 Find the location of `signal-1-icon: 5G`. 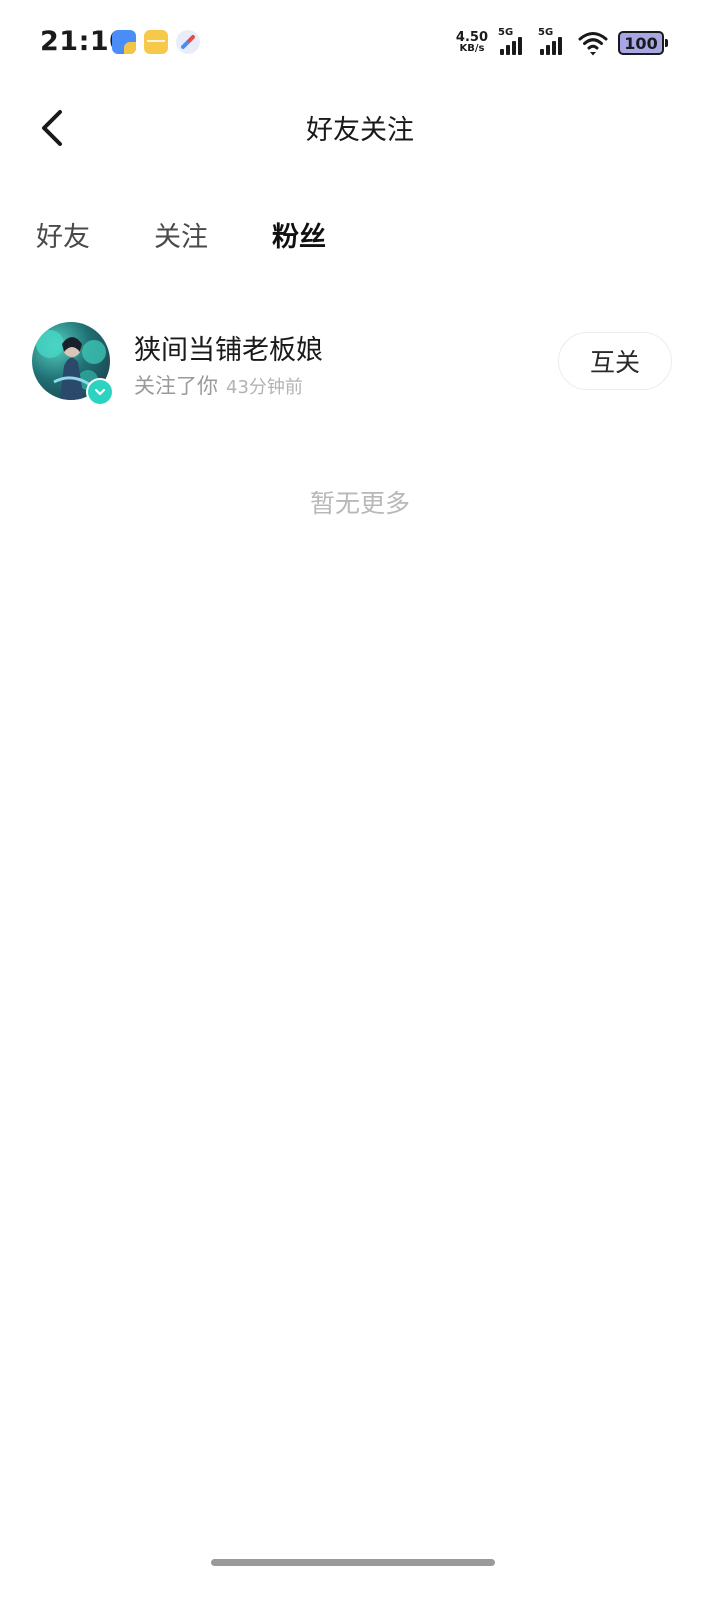

signal-1-icon: 5G is located at coordinates (513, 42).